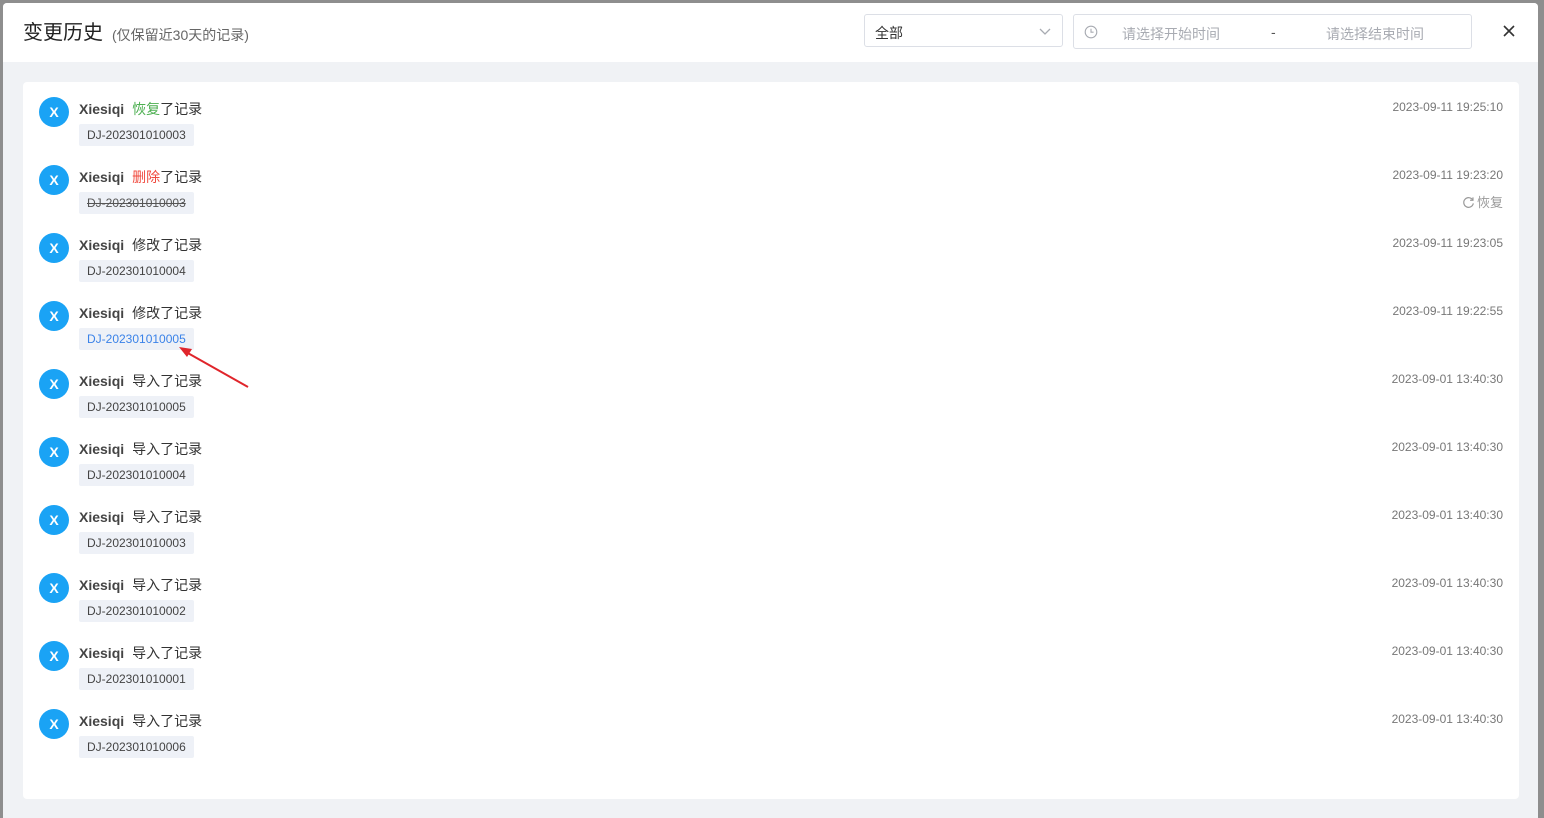 The image size is (1544, 818). I want to click on end-time-input: 请选择结束时间, so click(1375, 34).